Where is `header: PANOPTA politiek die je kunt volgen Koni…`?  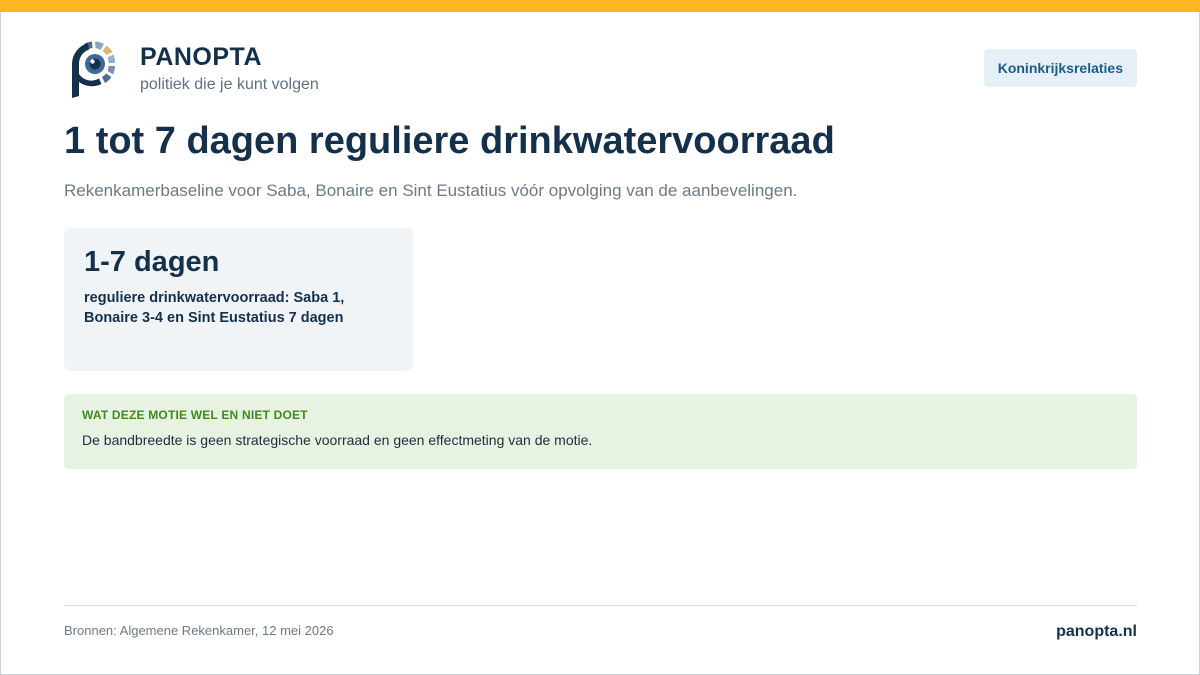 header: PANOPTA politiek die je kunt volgen Koni… is located at coordinates (600, 71).